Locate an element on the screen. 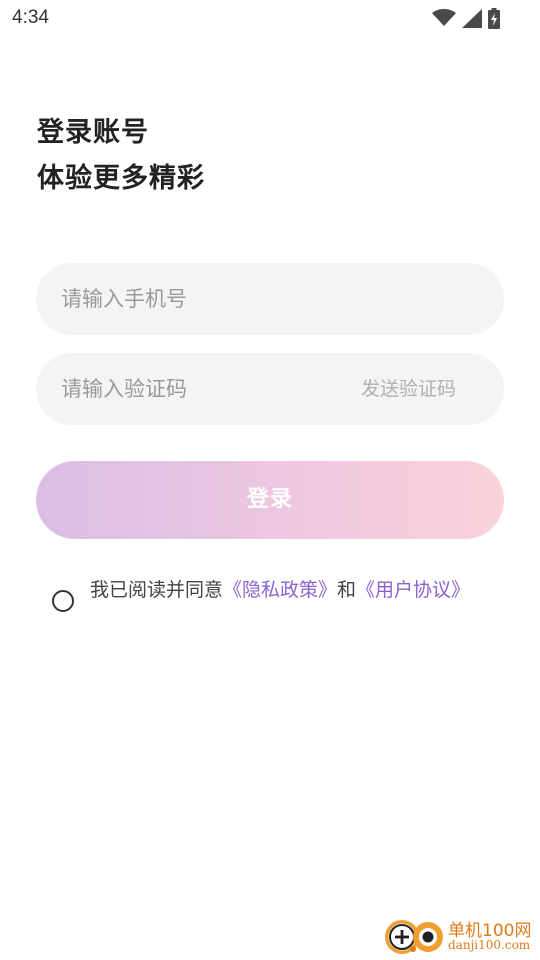 This screenshot has width=540, height=960. agree-checkbox is located at coordinates (63, 601).